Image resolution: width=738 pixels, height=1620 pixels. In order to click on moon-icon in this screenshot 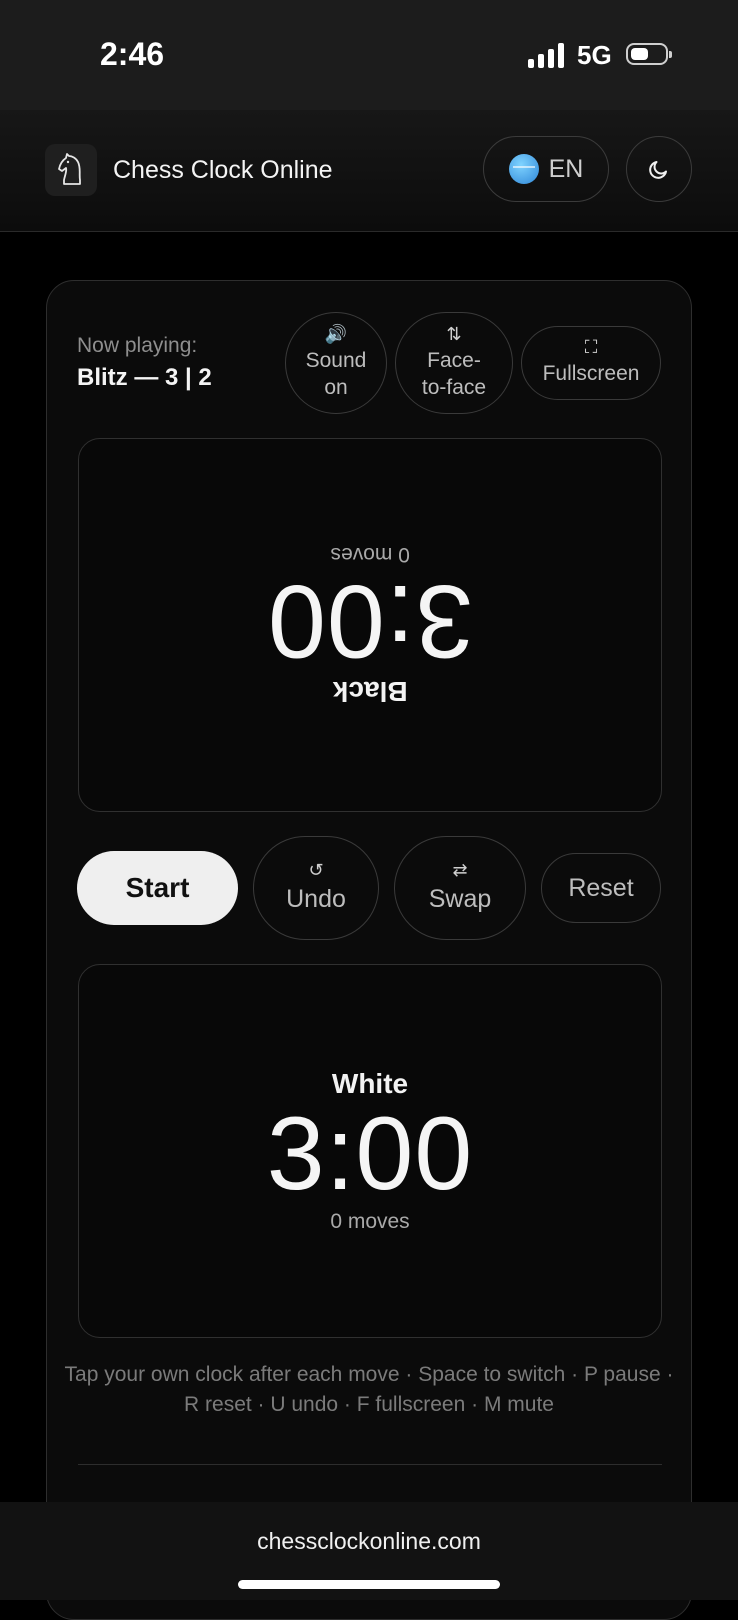, I will do `click(658, 170)`.